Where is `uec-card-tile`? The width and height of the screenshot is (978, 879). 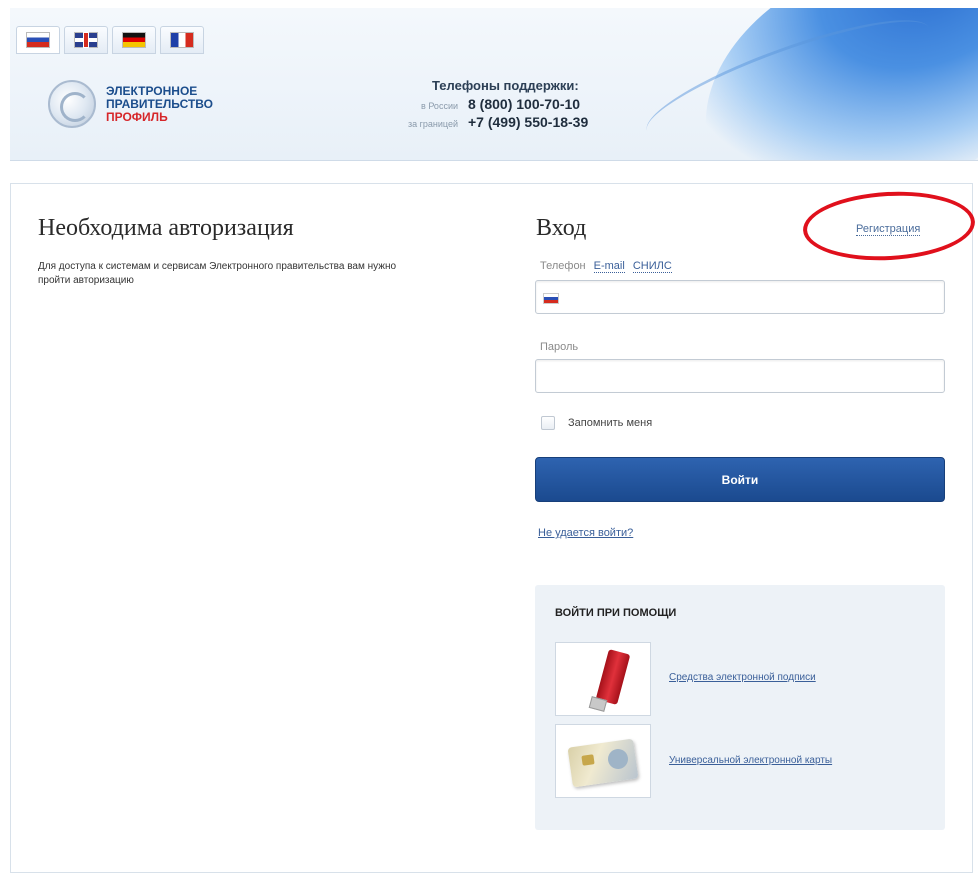 uec-card-tile is located at coordinates (603, 761).